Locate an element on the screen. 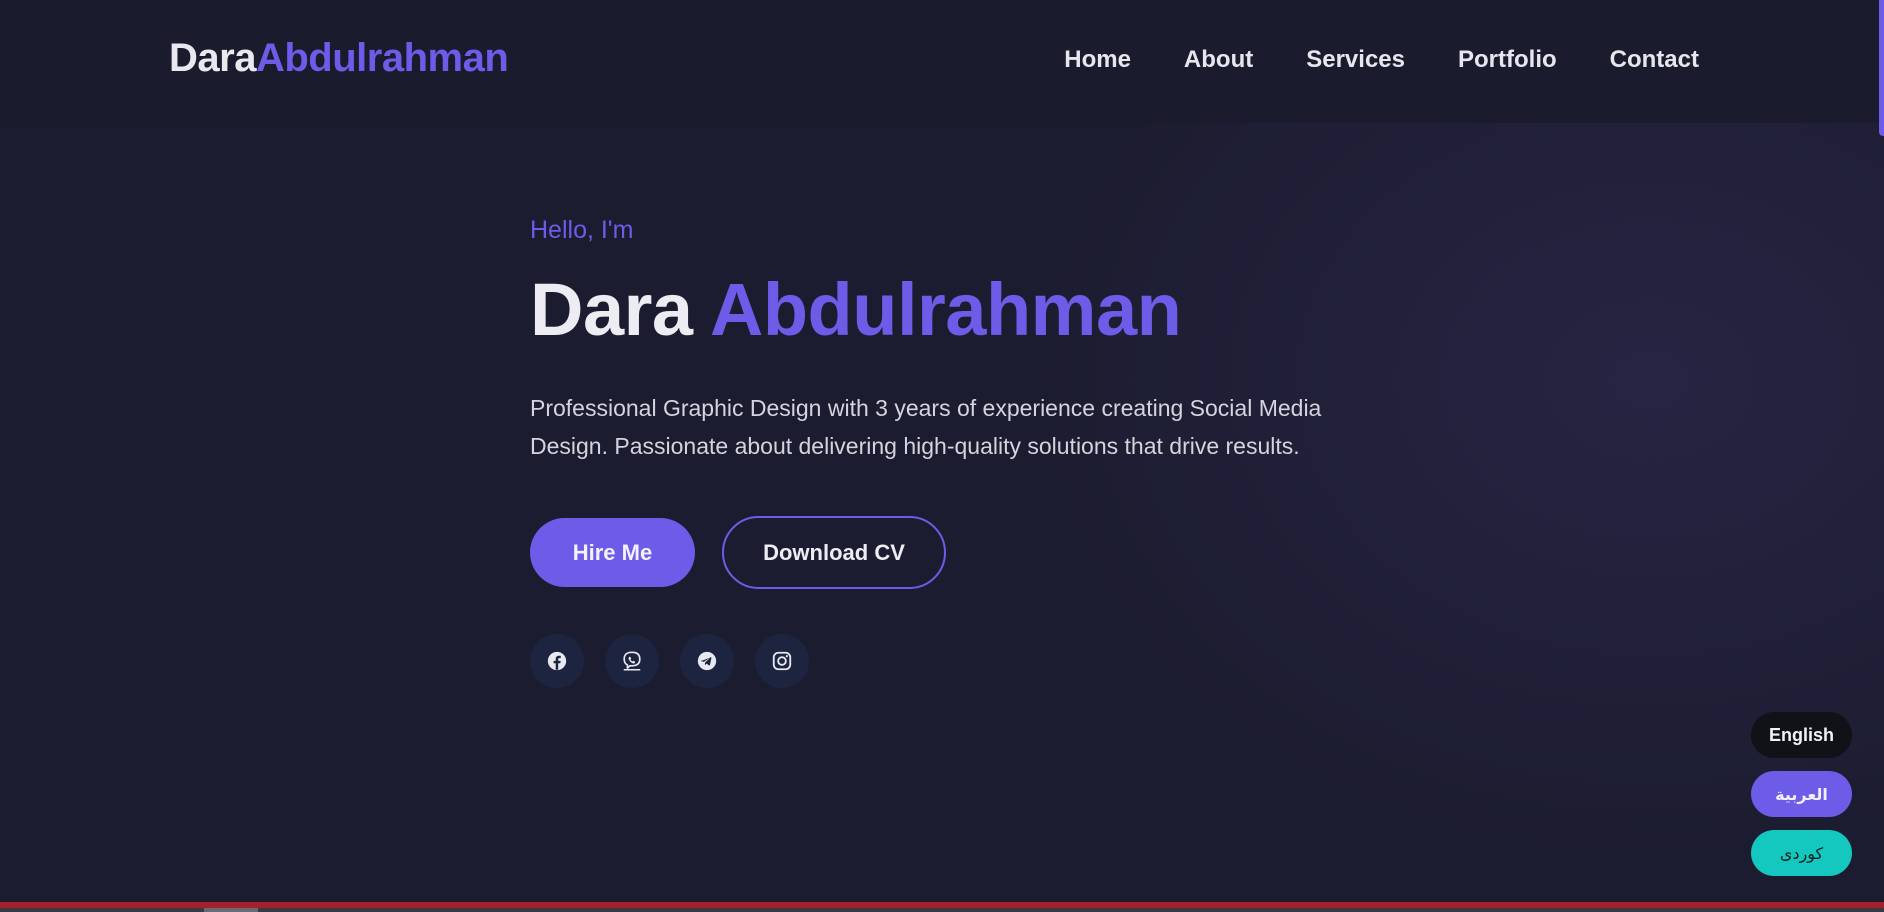 This screenshot has width=1884, height=912. language-kurdish-button: كوردى is located at coordinates (1801, 853).